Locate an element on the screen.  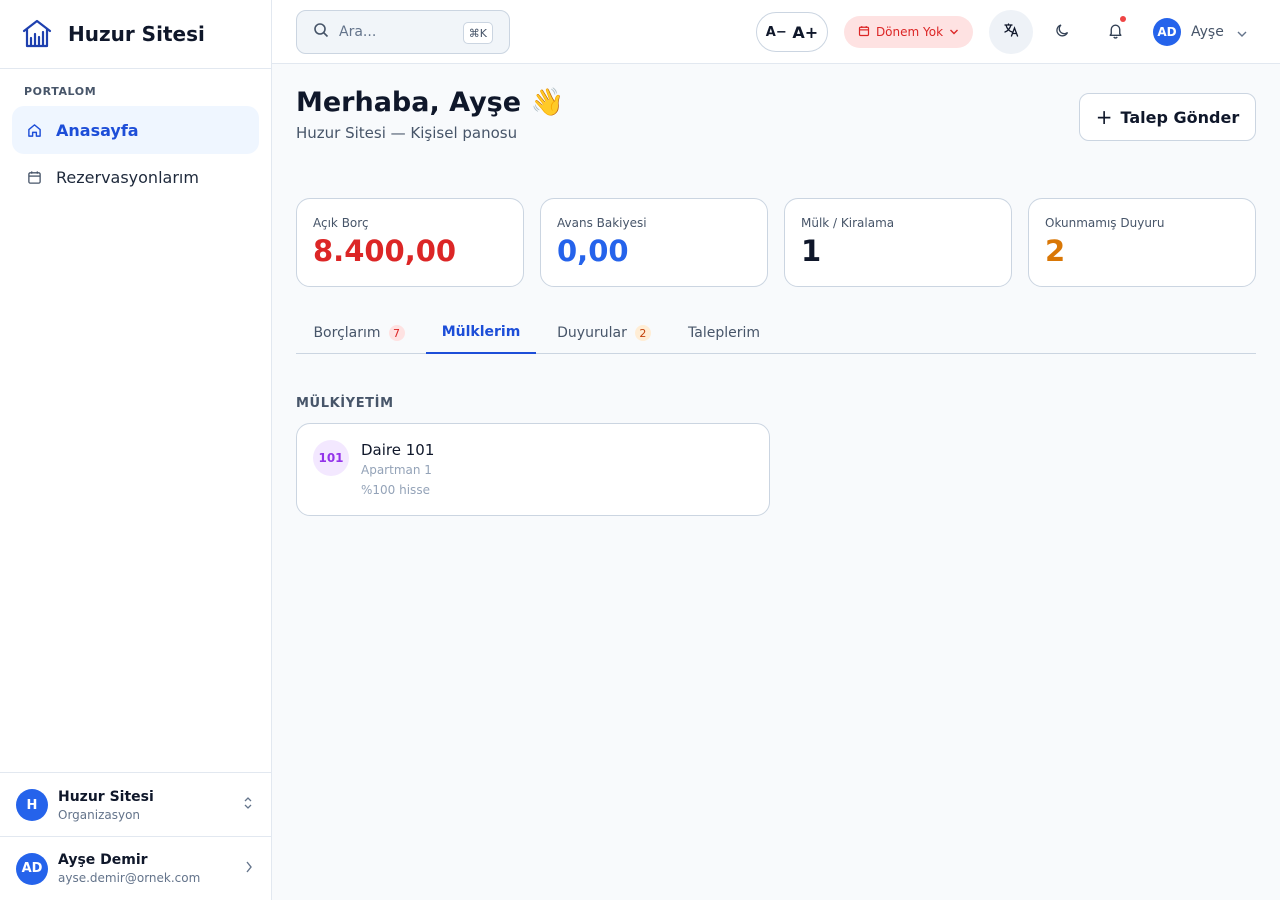
nav-section-label: PORTALOM is located at coordinates (60, 91).